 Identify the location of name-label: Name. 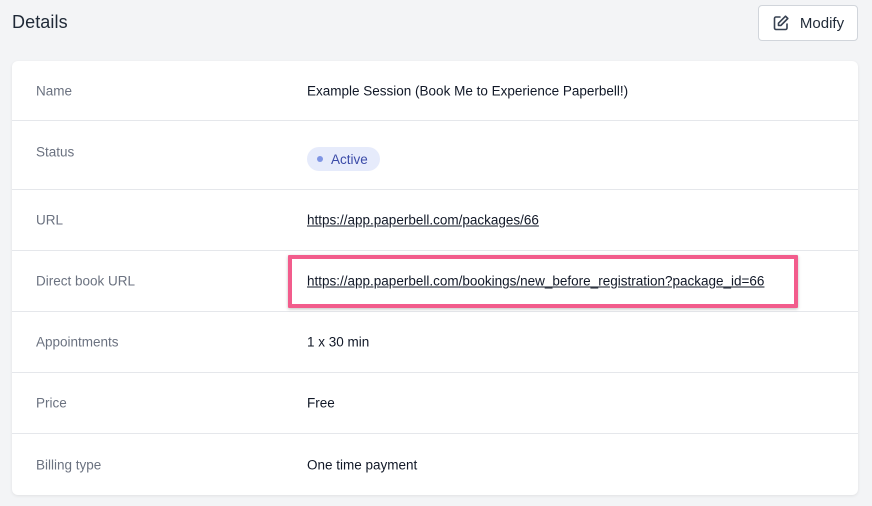
(54, 90).